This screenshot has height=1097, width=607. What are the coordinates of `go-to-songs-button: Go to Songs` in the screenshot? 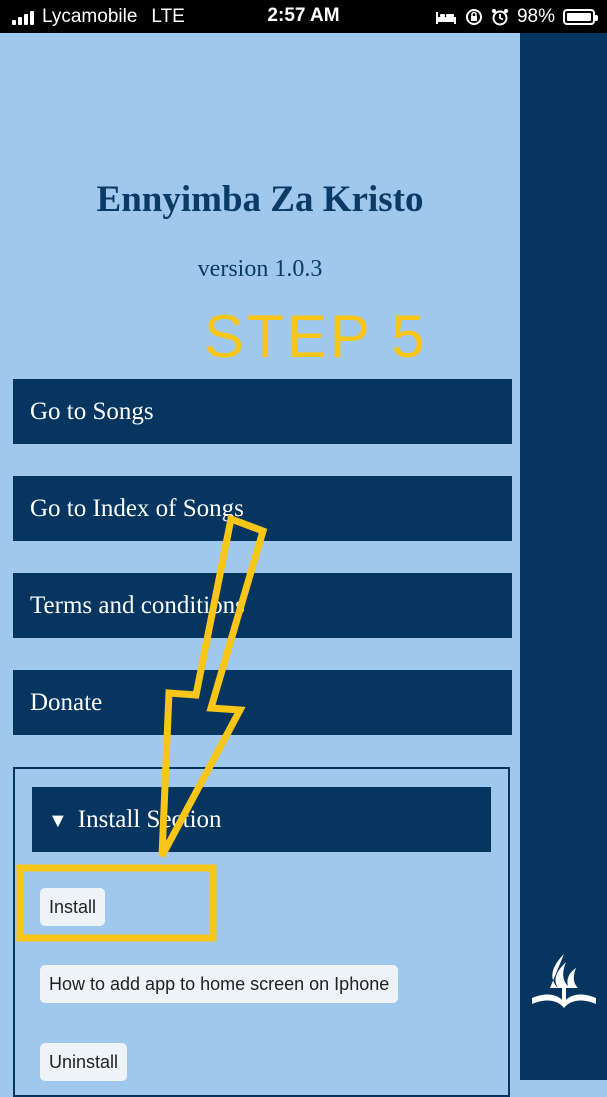 It's located at (262, 411).